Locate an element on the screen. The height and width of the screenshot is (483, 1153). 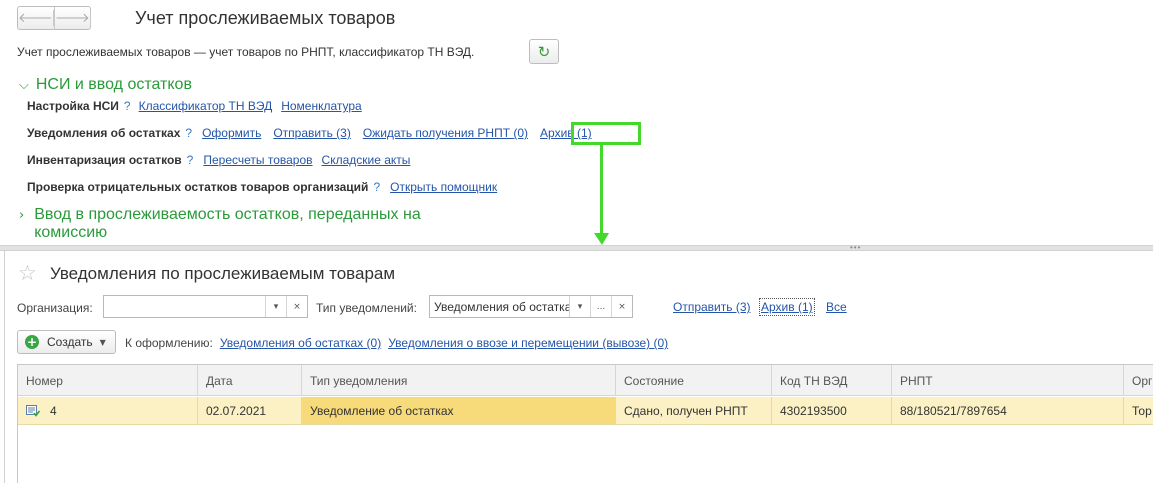
col-org: Орг is located at coordinates (1138, 380).